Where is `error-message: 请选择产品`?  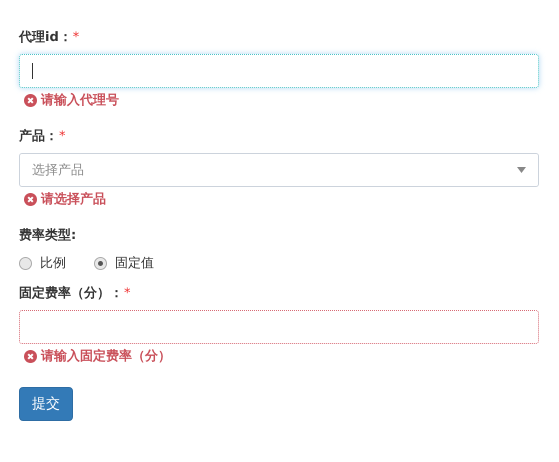 error-message: 请选择产品 is located at coordinates (73, 199).